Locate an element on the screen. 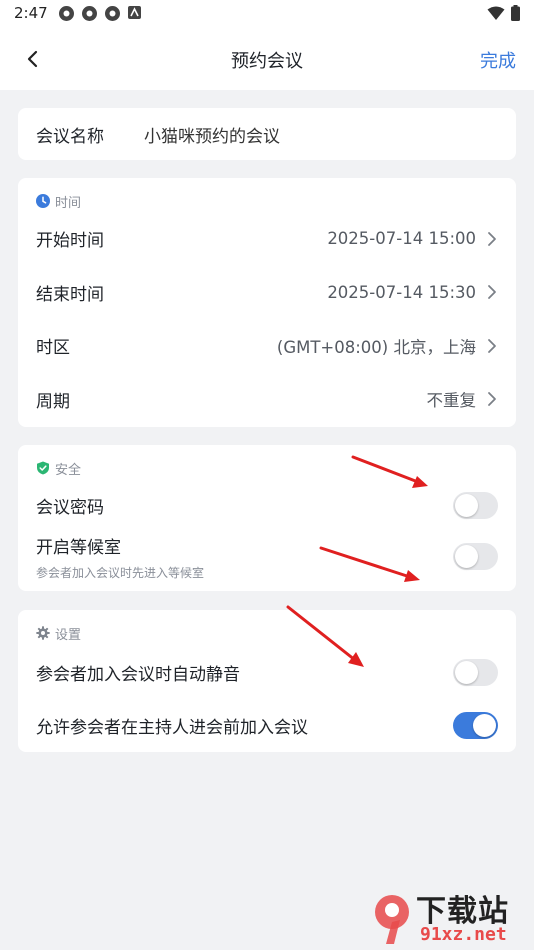 The height and width of the screenshot is (950, 534). time-section-title: 时间 is located at coordinates (68, 203).